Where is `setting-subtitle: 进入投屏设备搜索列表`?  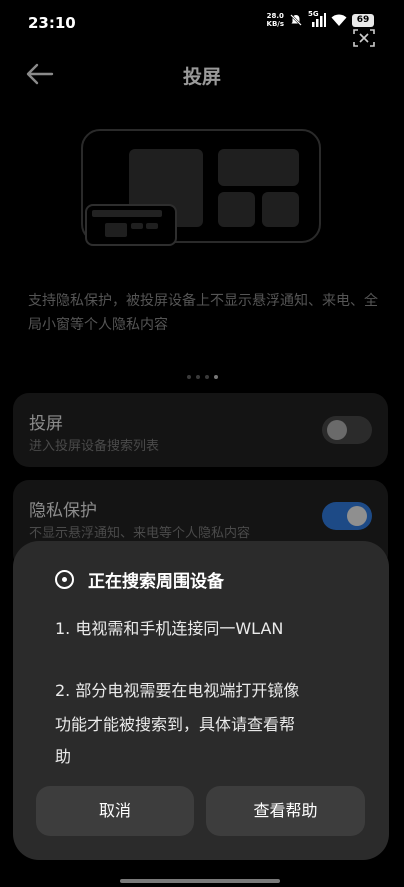 setting-subtitle: 进入投屏设备搜索列表 is located at coordinates (94, 446).